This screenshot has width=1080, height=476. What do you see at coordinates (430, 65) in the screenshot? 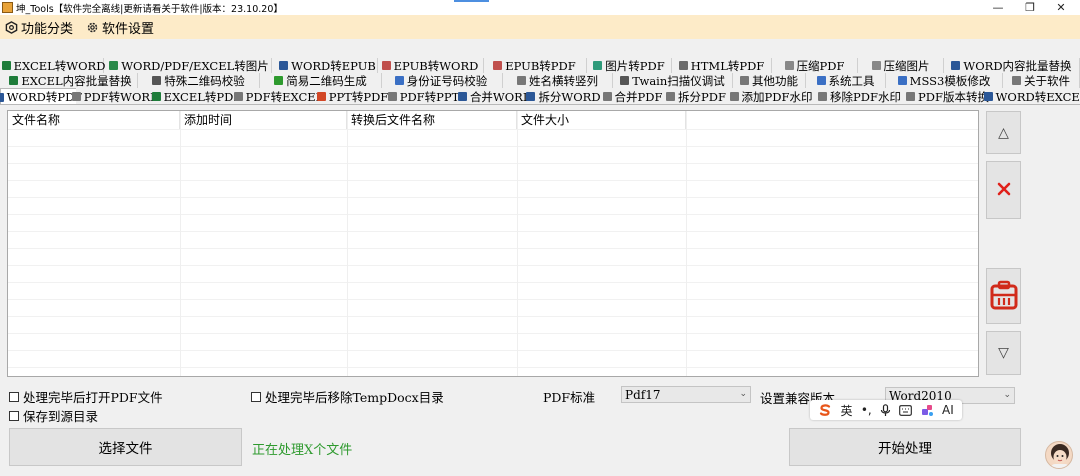
I see `tab-row1-3: EPUB转WORD` at bounding box center [430, 65].